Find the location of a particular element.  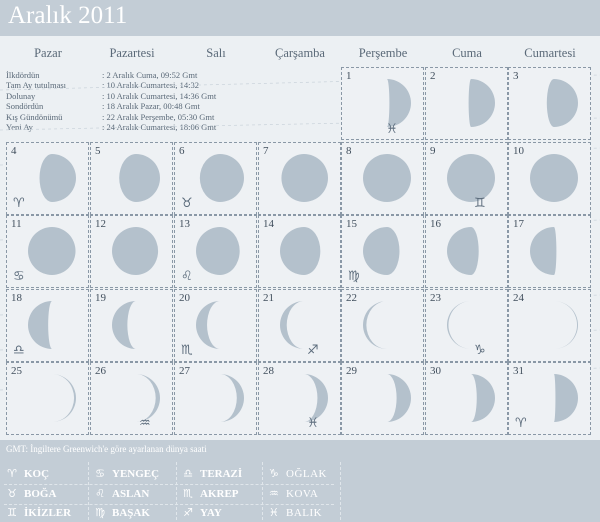

zodiac-symbol-icon: ♏ is located at coordinates (188, 493).